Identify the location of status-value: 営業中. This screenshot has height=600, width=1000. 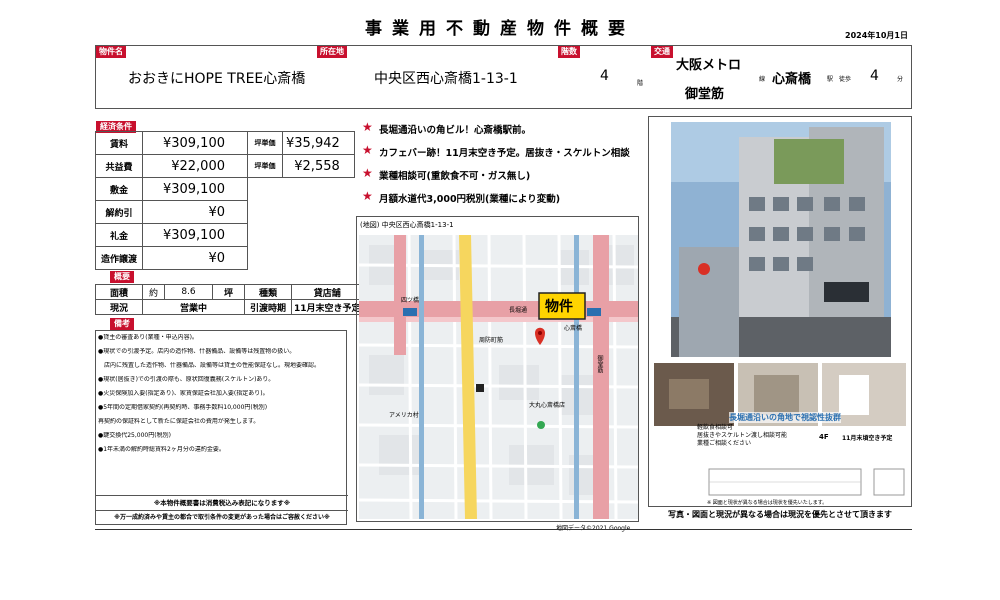
(193, 307).